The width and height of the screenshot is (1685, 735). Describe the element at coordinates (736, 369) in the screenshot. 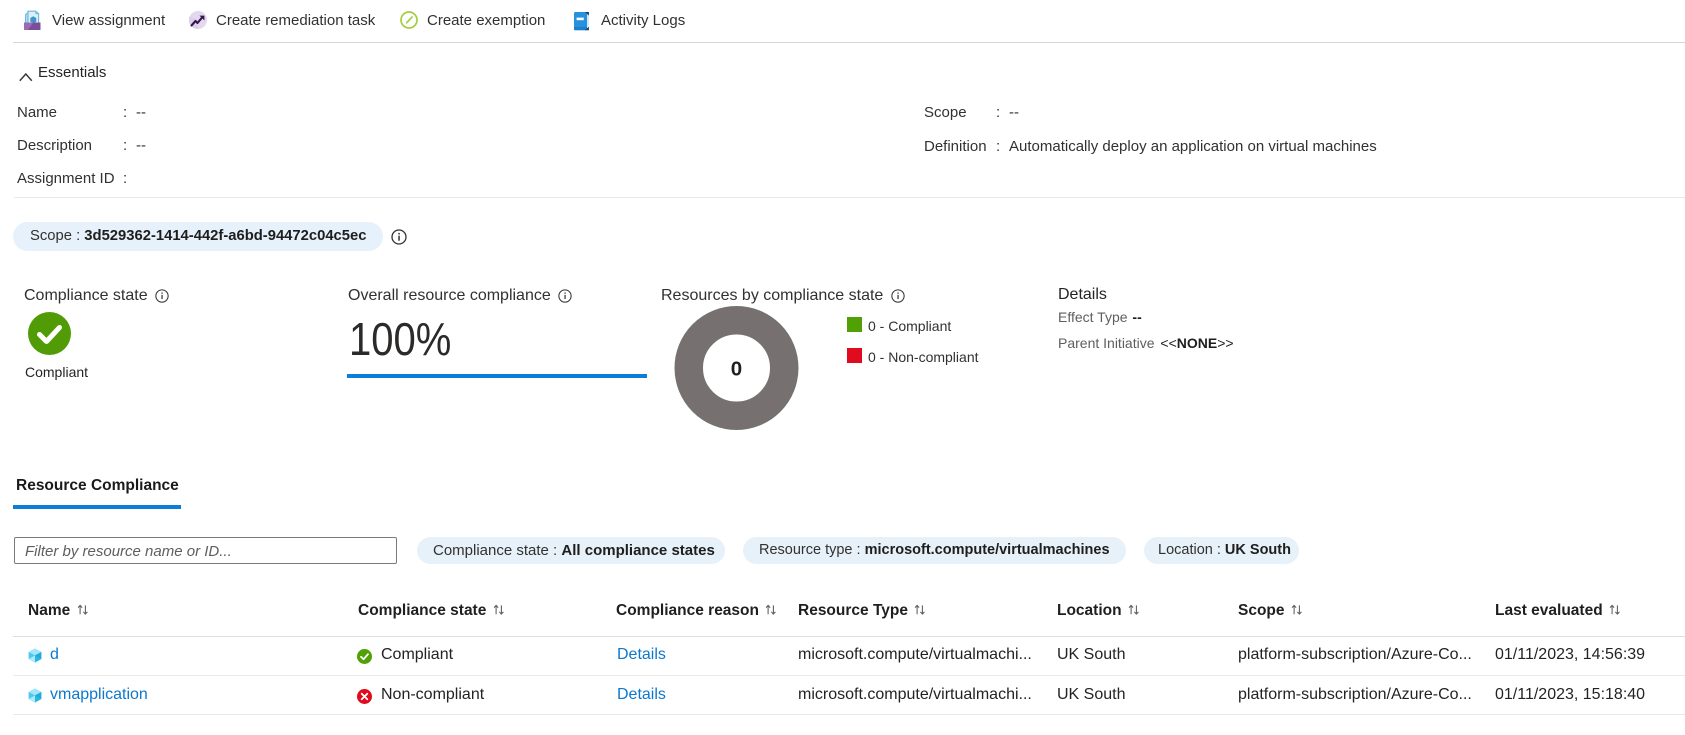

I see `svg-text: 0` at that location.